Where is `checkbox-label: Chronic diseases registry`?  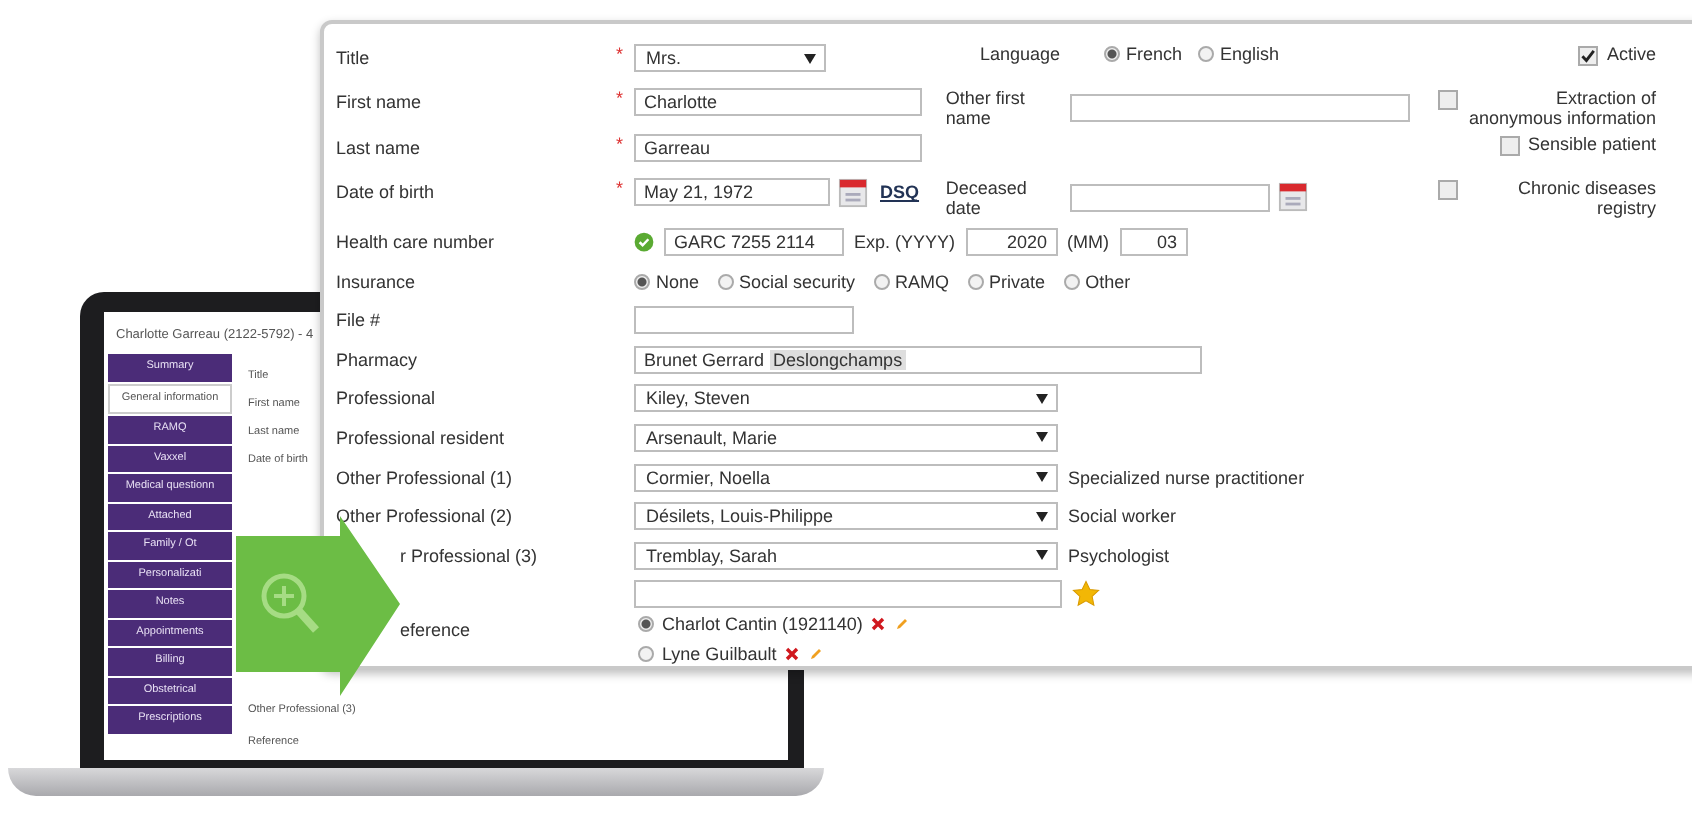
checkbox-label: Chronic diseases registry is located at coordinates (1585, 197).